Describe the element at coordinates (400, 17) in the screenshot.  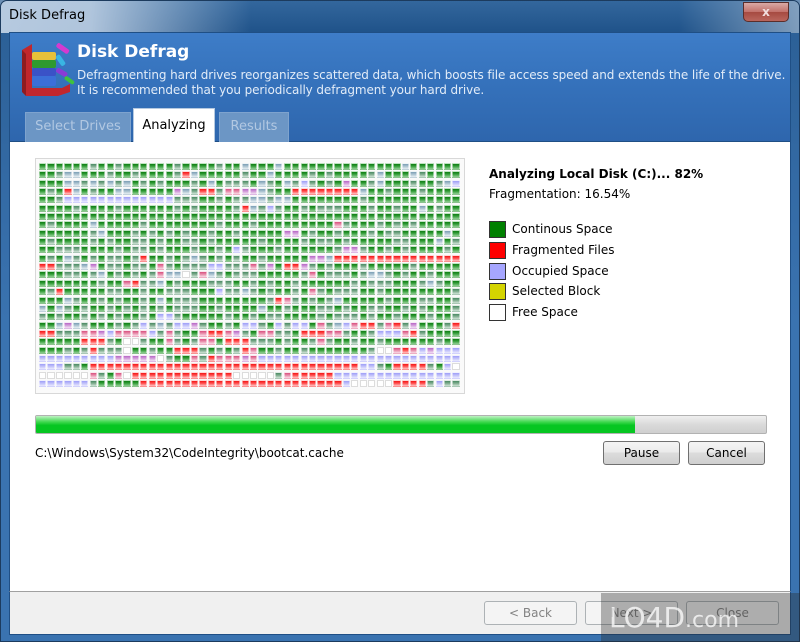
I see `title-bar` at that location.